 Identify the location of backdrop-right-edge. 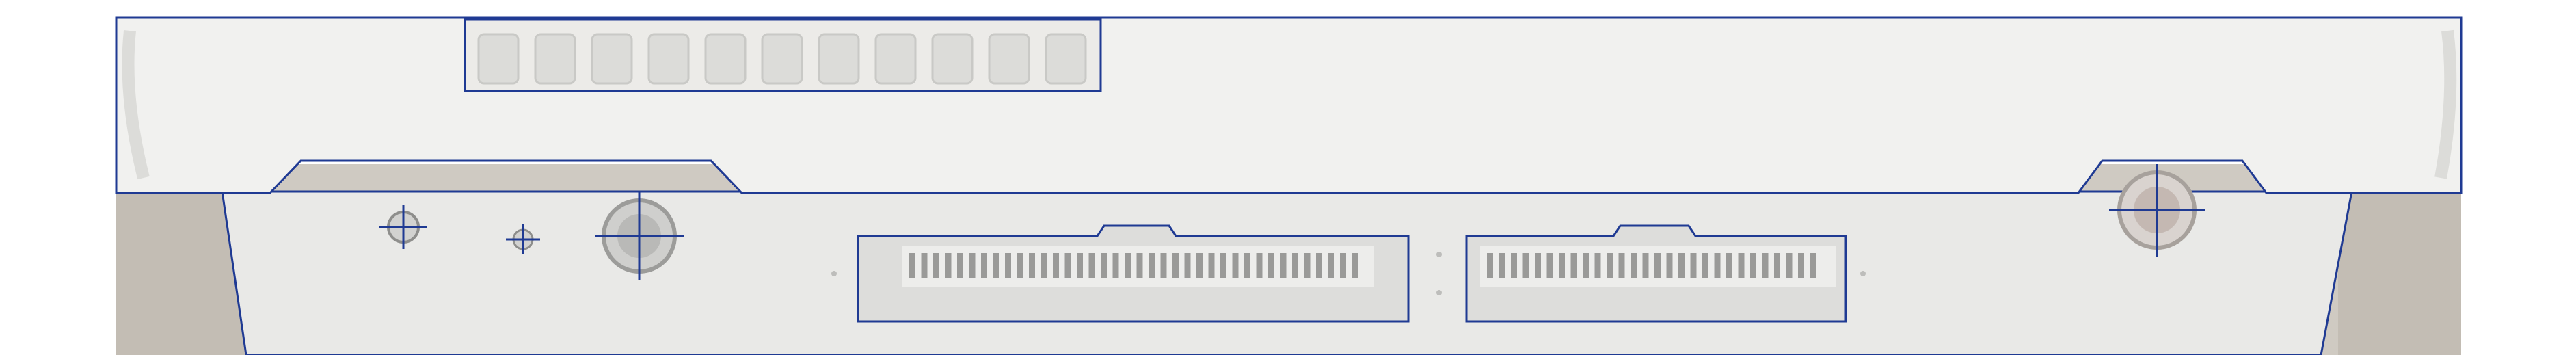
(2399, 273).